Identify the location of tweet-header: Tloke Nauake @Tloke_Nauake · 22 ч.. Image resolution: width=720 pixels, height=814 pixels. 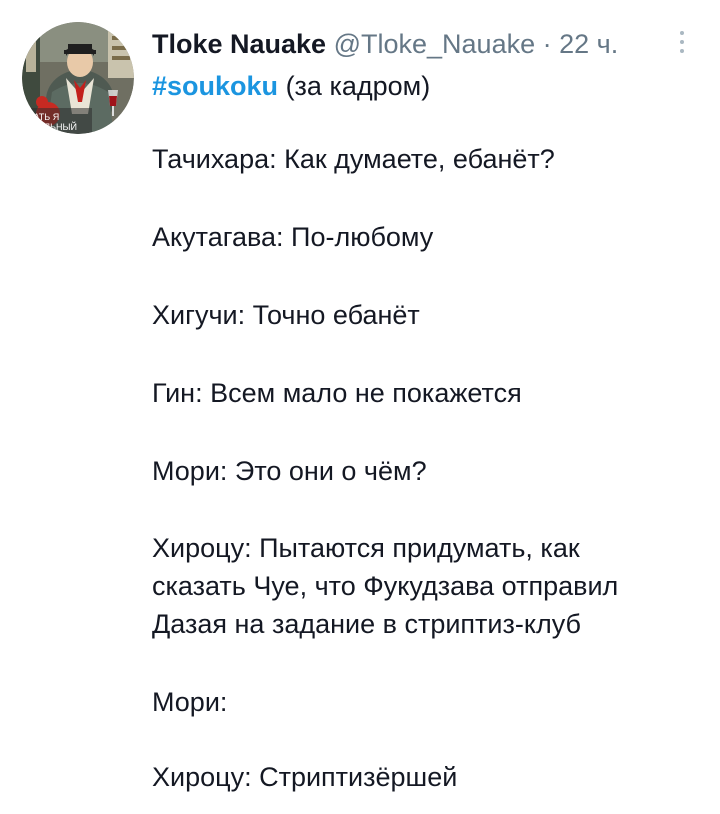
(412, 44).